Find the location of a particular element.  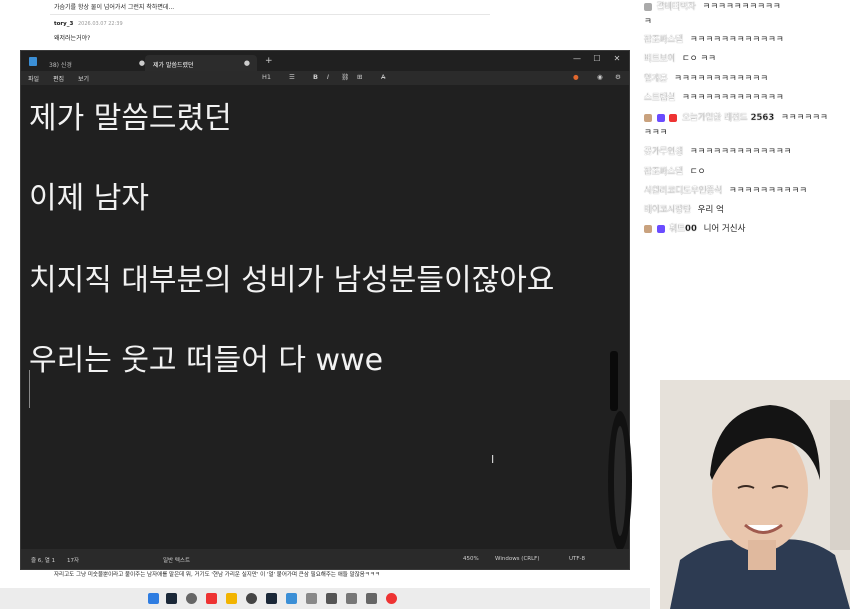

chat-text: ㅋㅋㅋㅋㅋㅋㅋㅋㅋㅋ is located at coordinates (768, 191).